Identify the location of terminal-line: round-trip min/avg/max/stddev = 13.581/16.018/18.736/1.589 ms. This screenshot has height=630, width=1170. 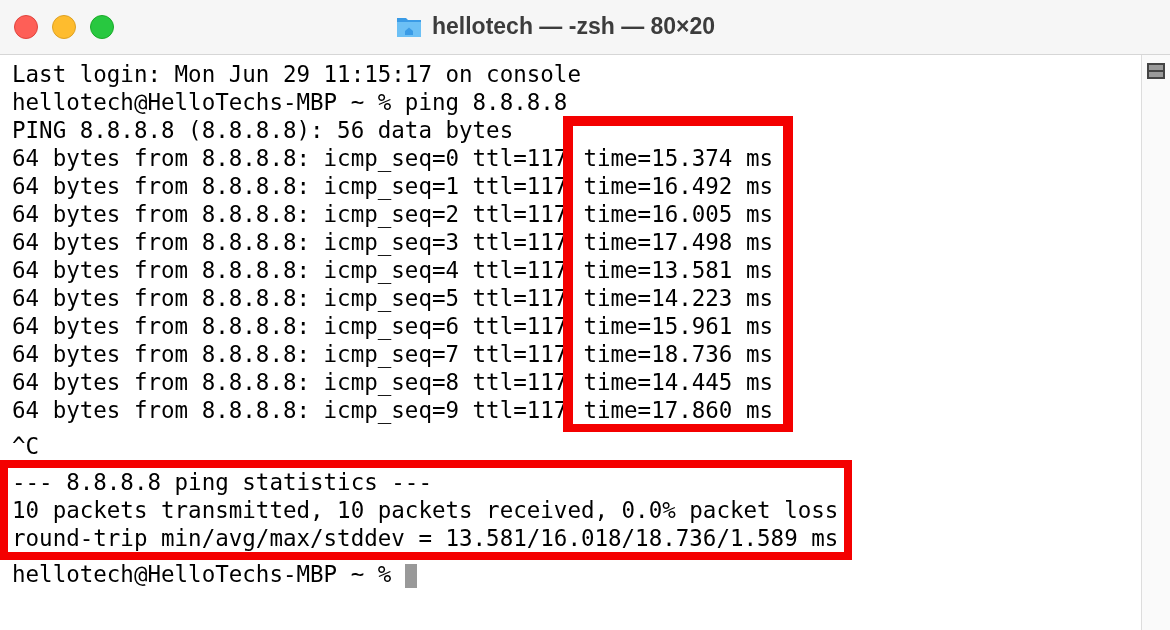
(425, 538).